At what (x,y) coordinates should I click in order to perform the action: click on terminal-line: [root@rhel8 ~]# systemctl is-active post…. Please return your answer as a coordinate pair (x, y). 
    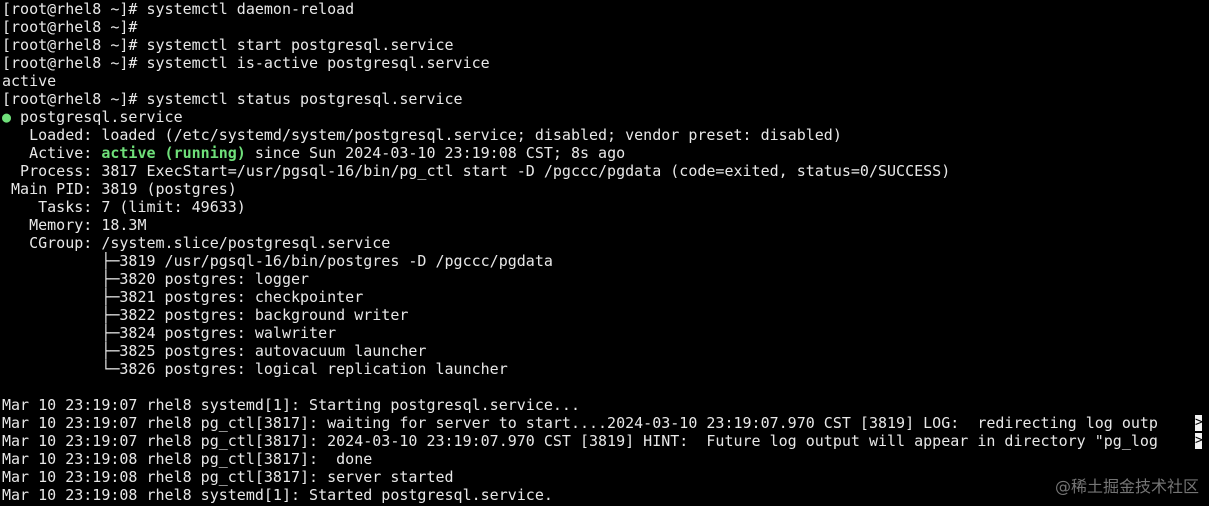
    Looking at the image, I should click on (246, 63).